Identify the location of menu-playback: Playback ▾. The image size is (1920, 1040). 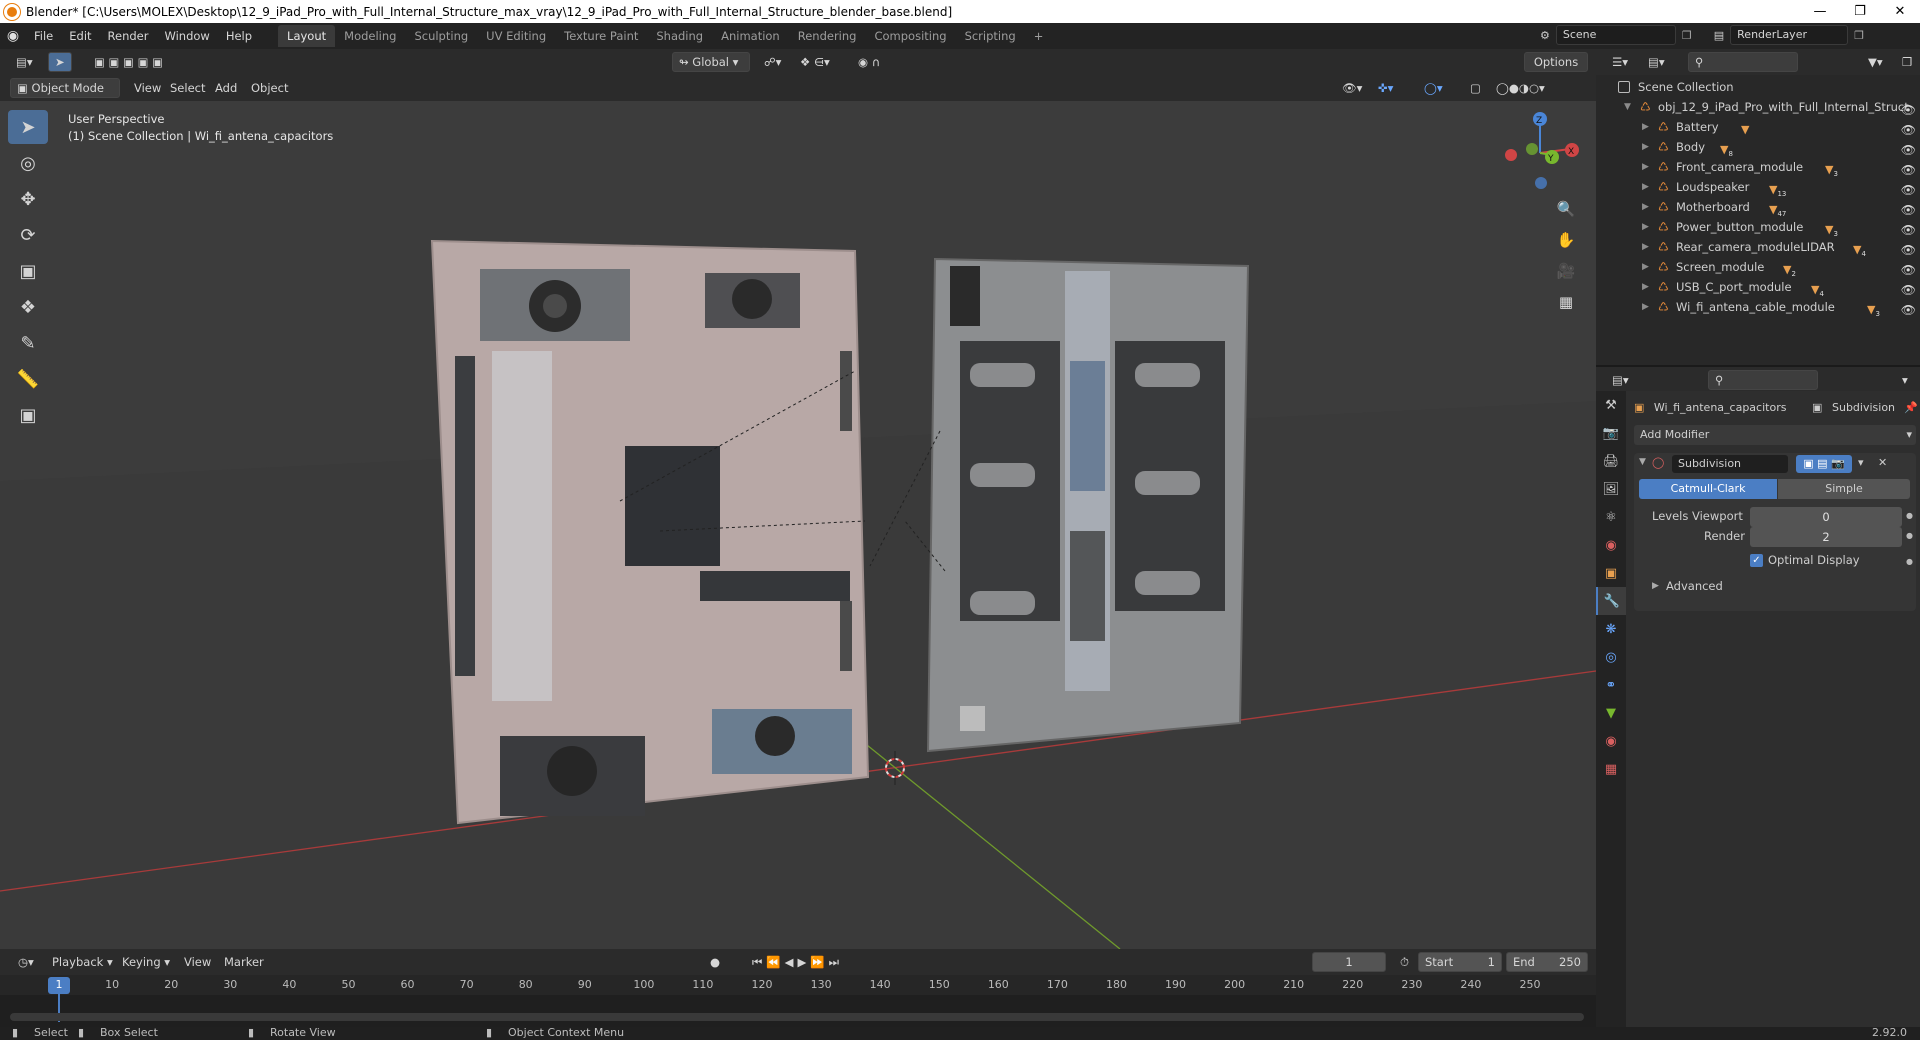
(82, 962).